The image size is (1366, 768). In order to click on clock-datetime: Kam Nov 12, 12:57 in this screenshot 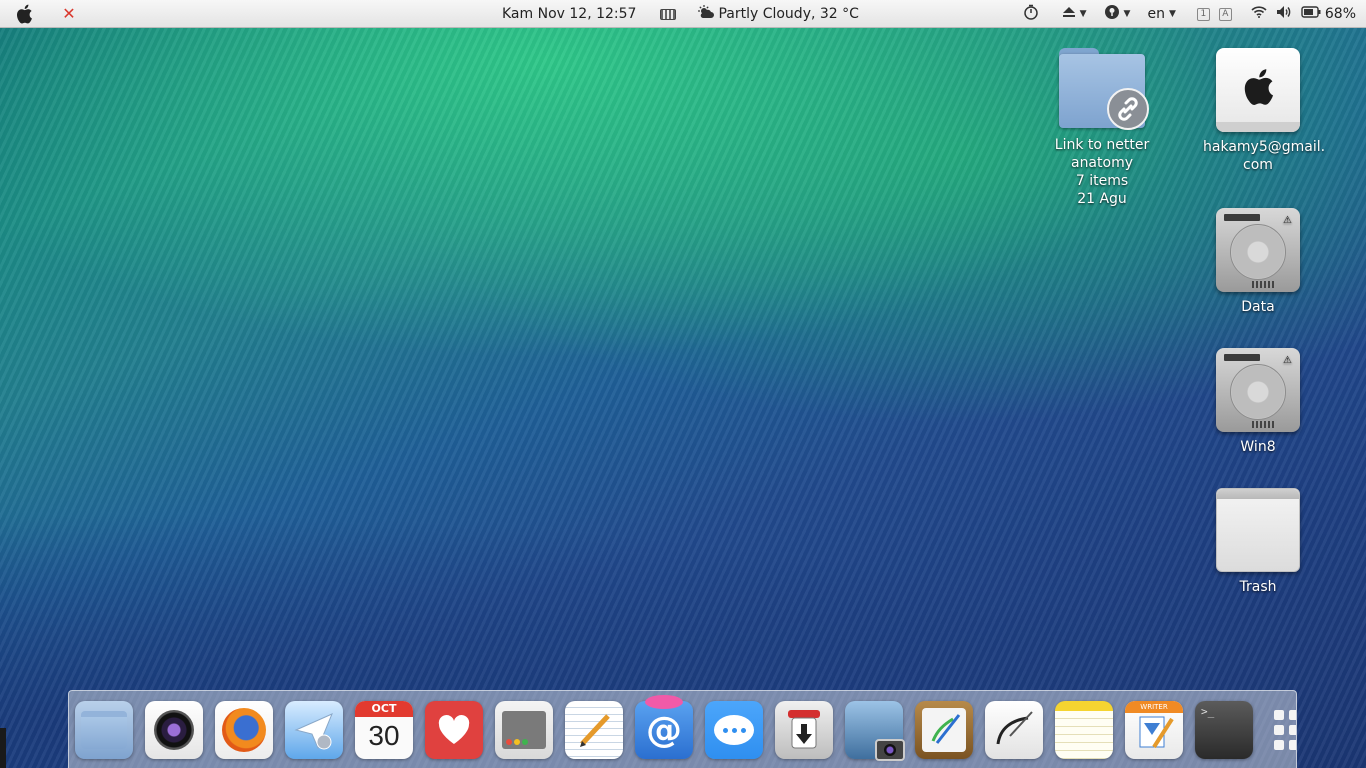, I will do `click(569, 14)`.